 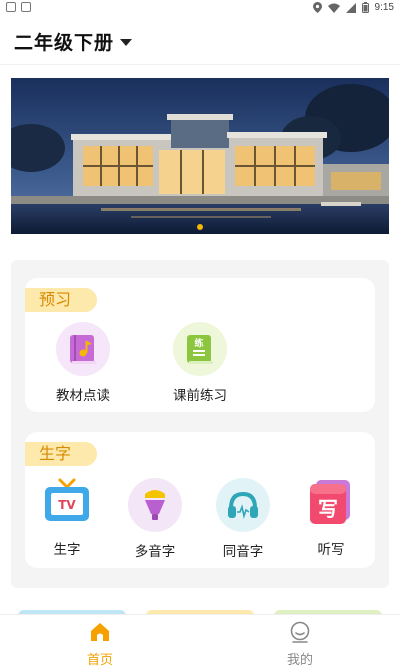 What do you see at coordinates (83, 349) in the screenshot?
I see `textbook-read-icon` at bounding box center [83, 349].